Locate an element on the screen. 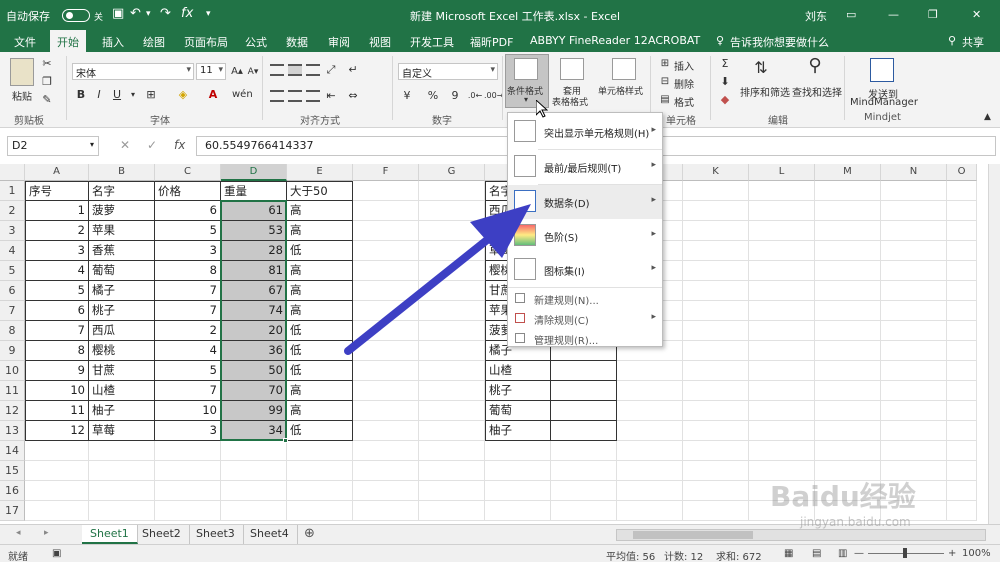 This screenshot has height=562, width=1000. sort-filter-icon: ⇅ is located at coordinates (761, 68).